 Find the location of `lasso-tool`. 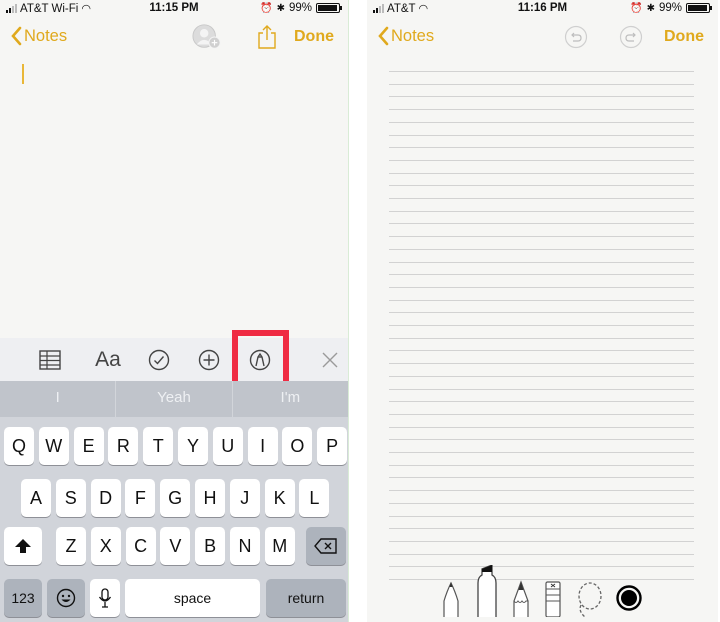

lasso-tool is located at coordinates (589, 601).